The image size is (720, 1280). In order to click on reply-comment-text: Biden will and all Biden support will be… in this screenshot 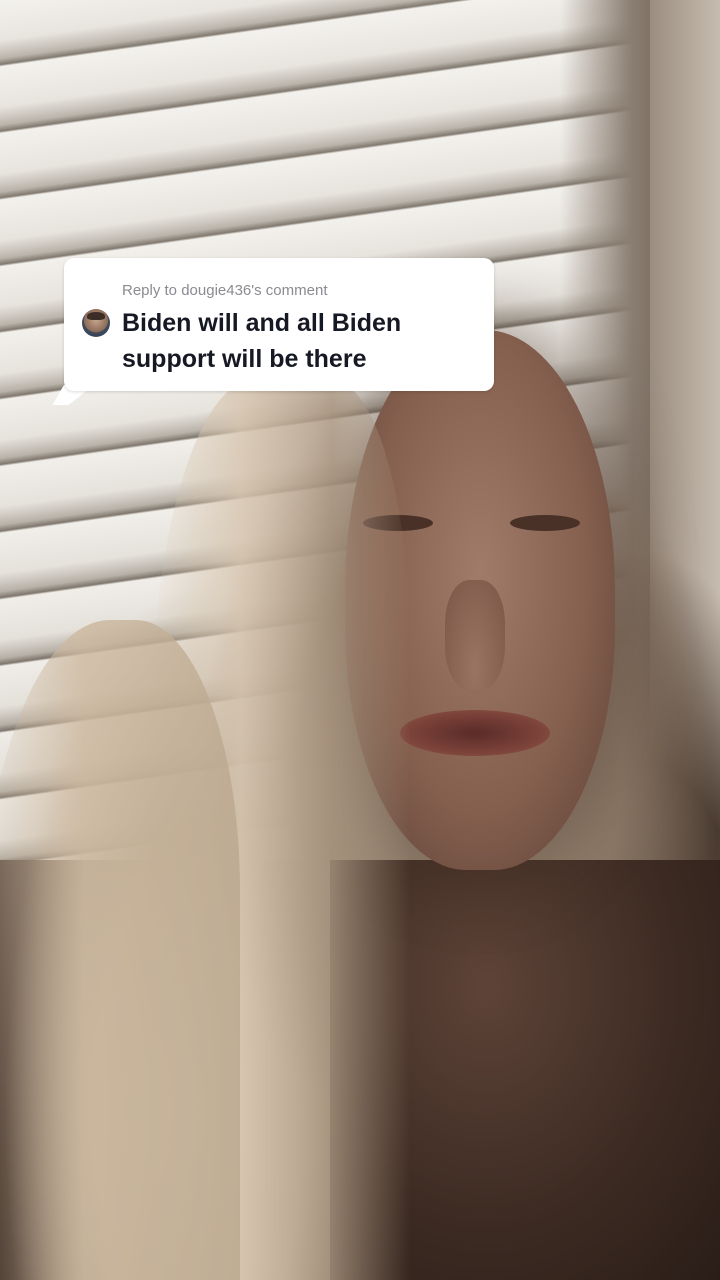, I will do `click(262, 341)`.